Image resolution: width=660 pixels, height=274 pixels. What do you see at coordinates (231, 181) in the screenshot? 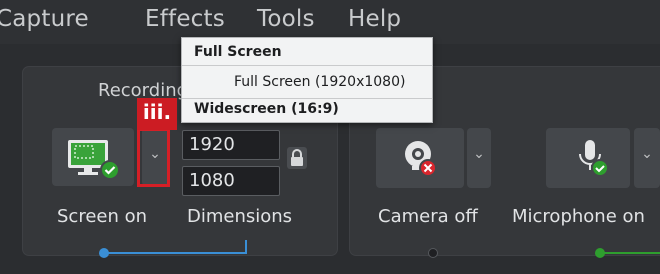
I see `height-field: 1080` at bounding box center [231, 181].